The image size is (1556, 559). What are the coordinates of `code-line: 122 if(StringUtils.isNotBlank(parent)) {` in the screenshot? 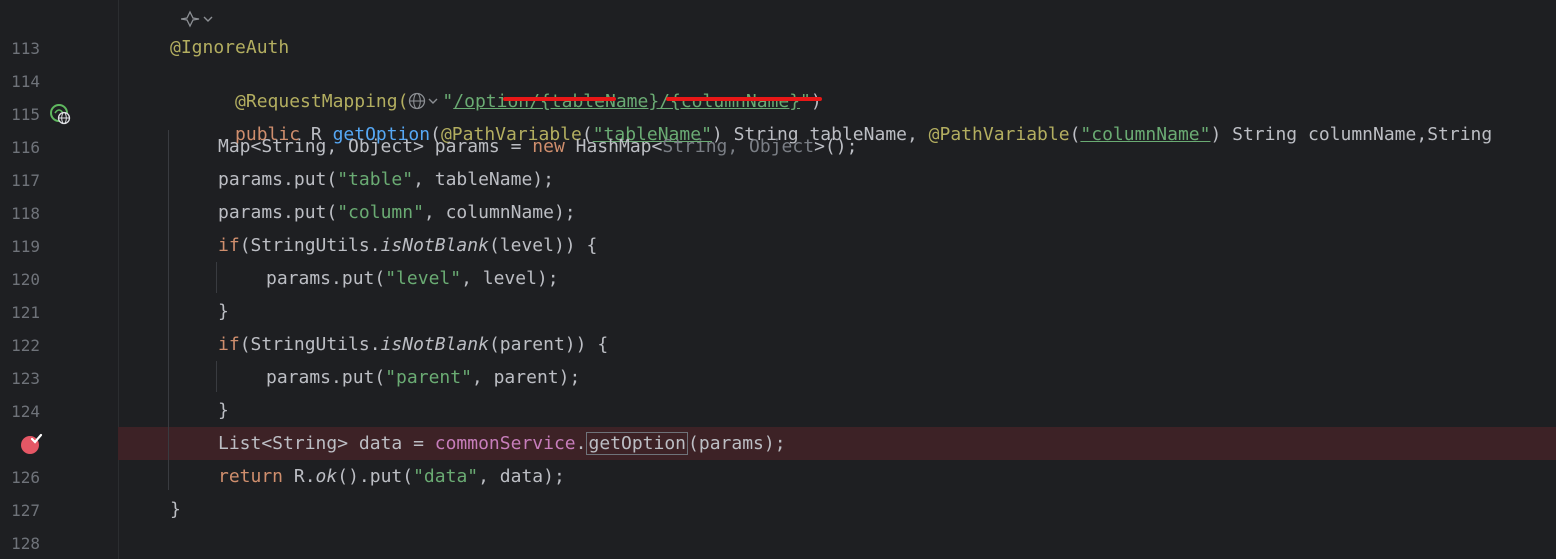 It's located at (778, 344).